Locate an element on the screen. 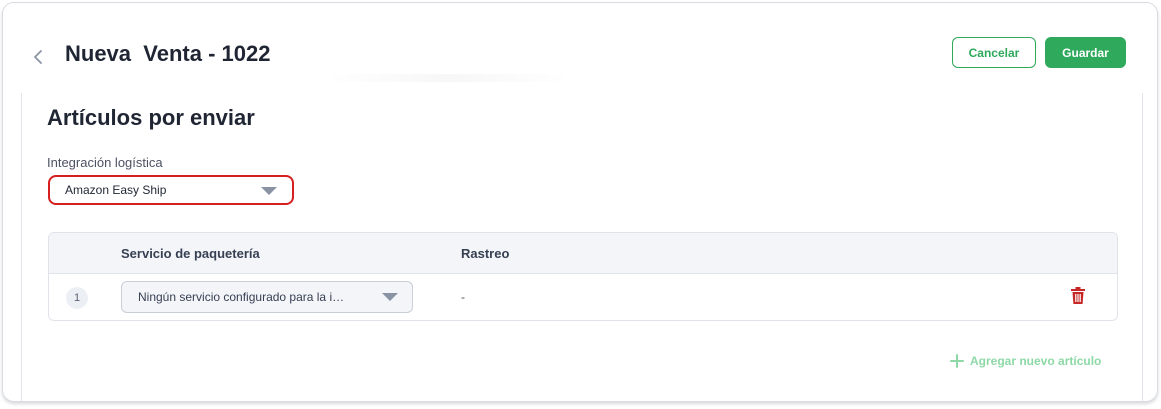 This screenshot has height=409, width=1161. header-shadow is located at coordinates (448, 78).